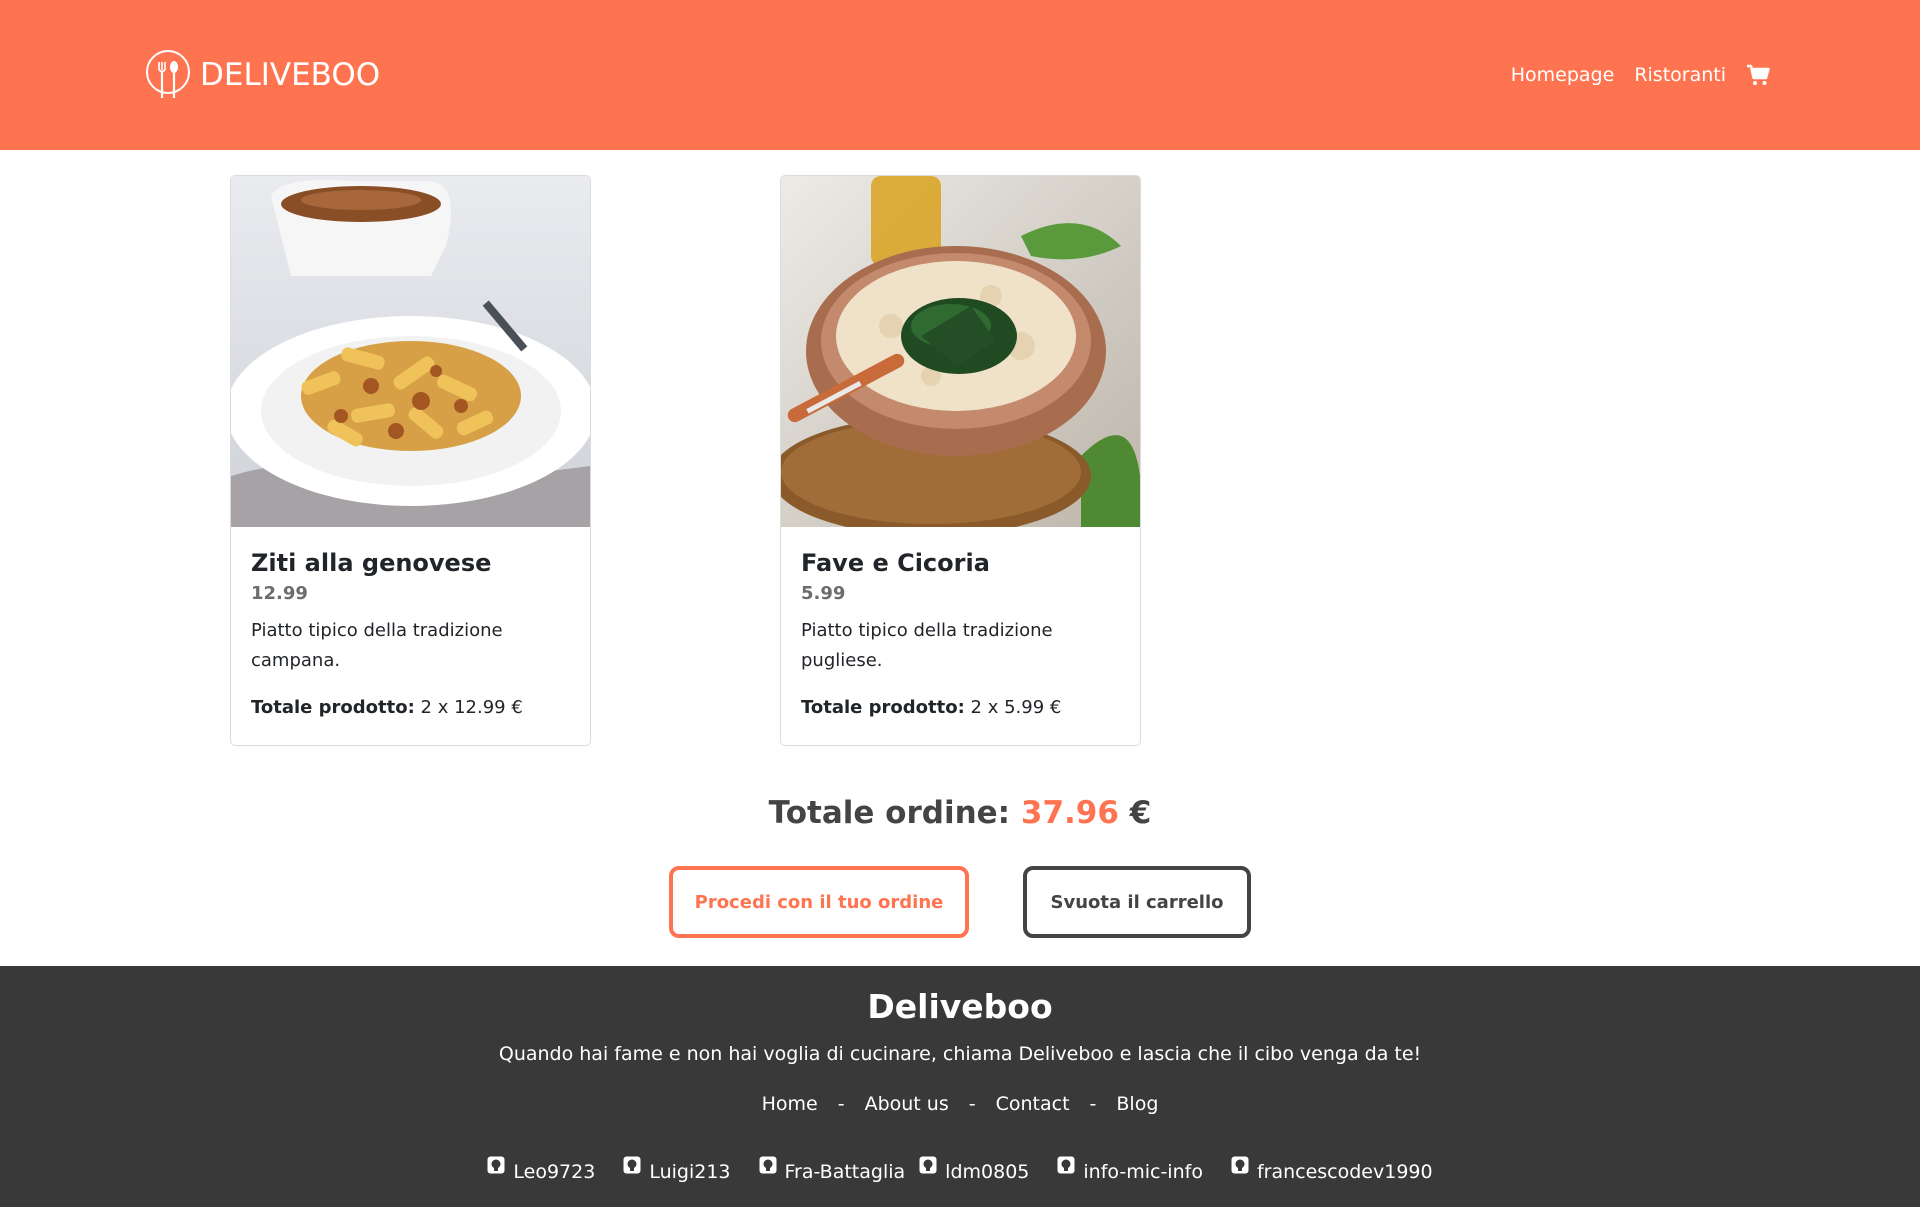 The height and width of the screenshot is (1207, 1920). I want to click on order-total-label: Totale ordine:, so click(889, 813).